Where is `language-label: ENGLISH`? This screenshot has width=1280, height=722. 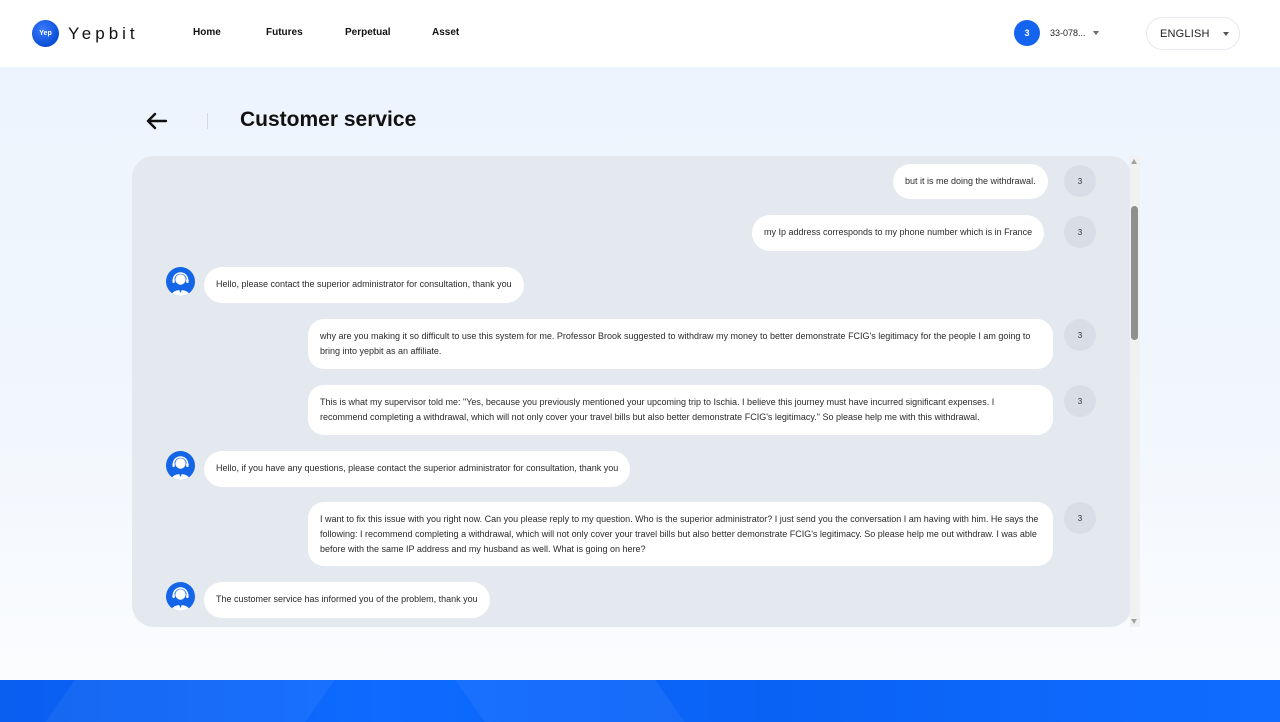 language-label: ENGLISH is located at coordinates (1185, 33).